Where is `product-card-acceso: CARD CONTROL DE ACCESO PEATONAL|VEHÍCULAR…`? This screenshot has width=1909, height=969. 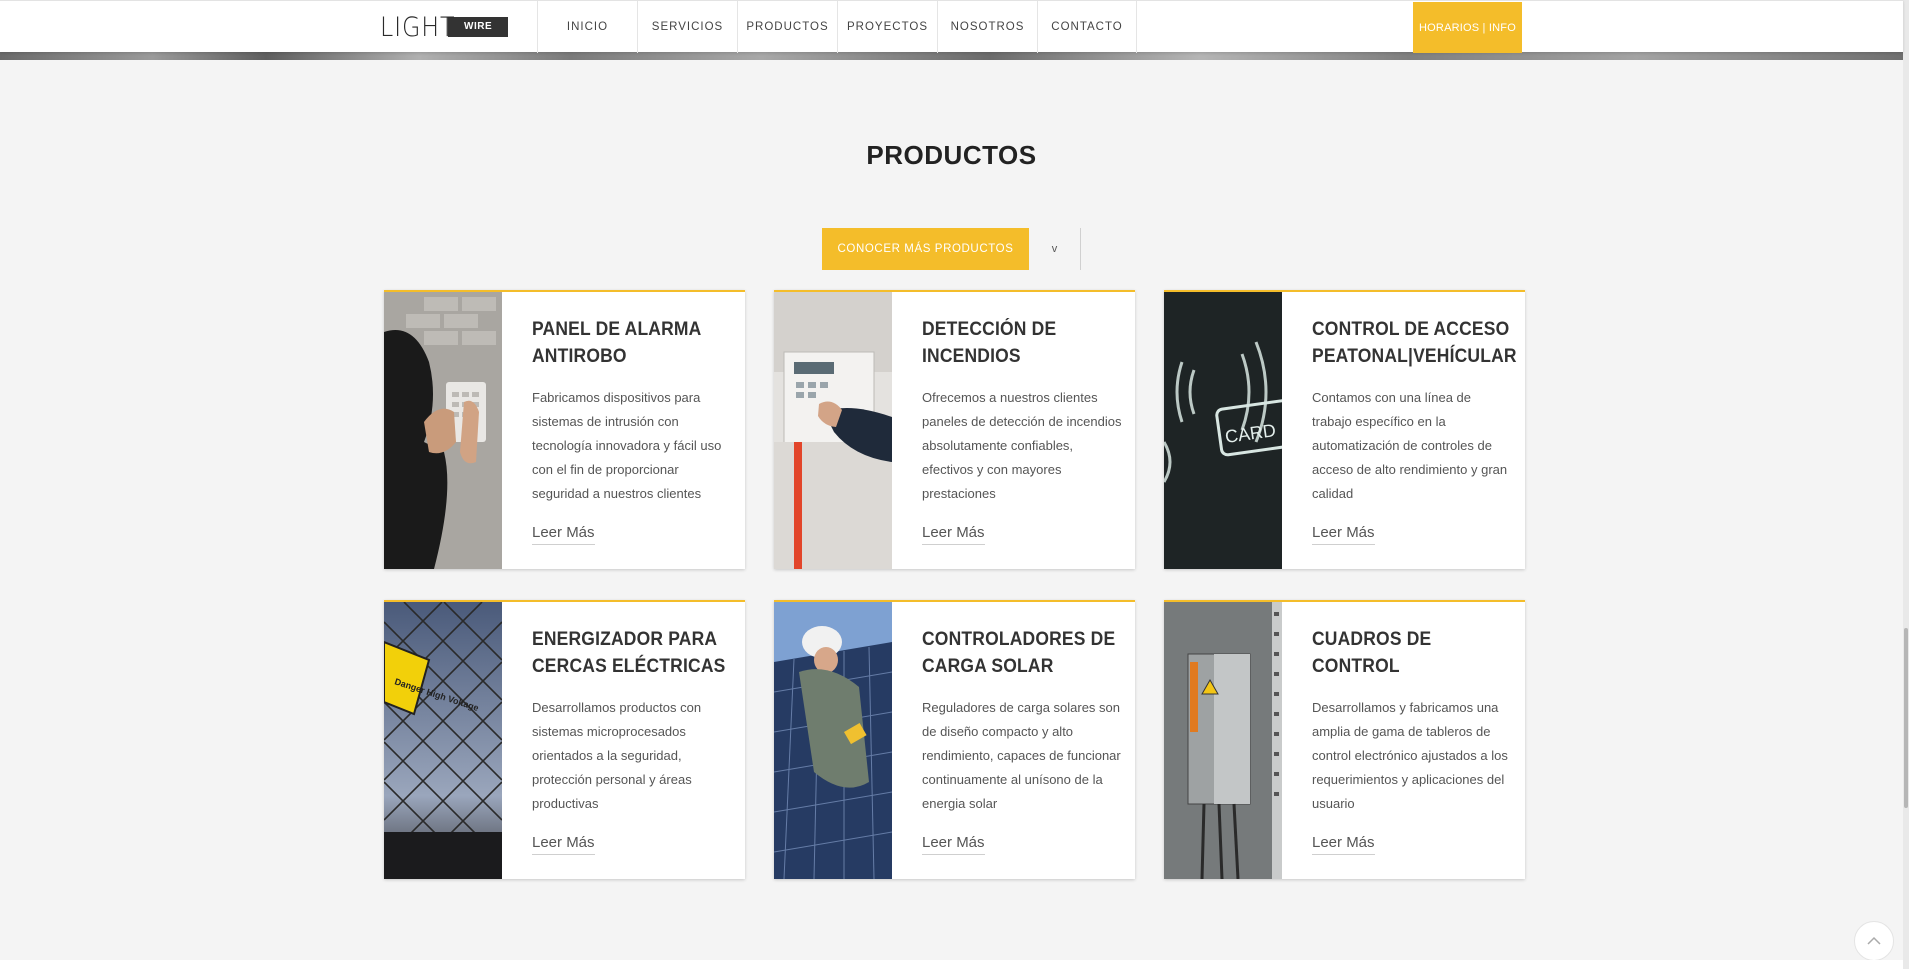 product-card-acceso: CARD CONTROL DE ACCESO PEATONAL|VEHÍCULAR… is located at coordinates (1344, 429).